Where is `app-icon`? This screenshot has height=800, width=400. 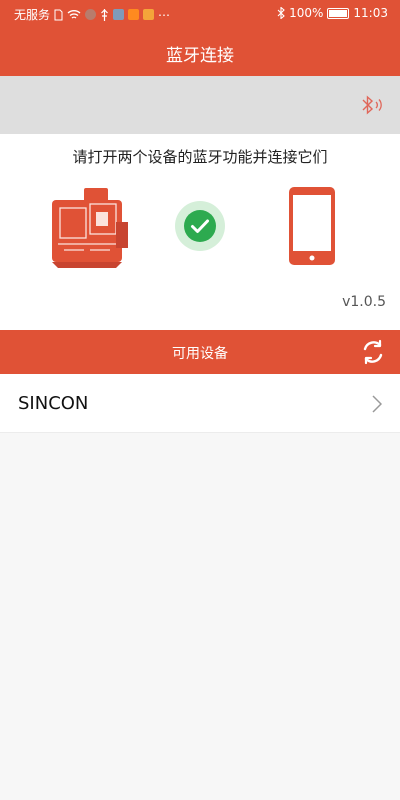 app-icon is located at coordinates (119, 14).